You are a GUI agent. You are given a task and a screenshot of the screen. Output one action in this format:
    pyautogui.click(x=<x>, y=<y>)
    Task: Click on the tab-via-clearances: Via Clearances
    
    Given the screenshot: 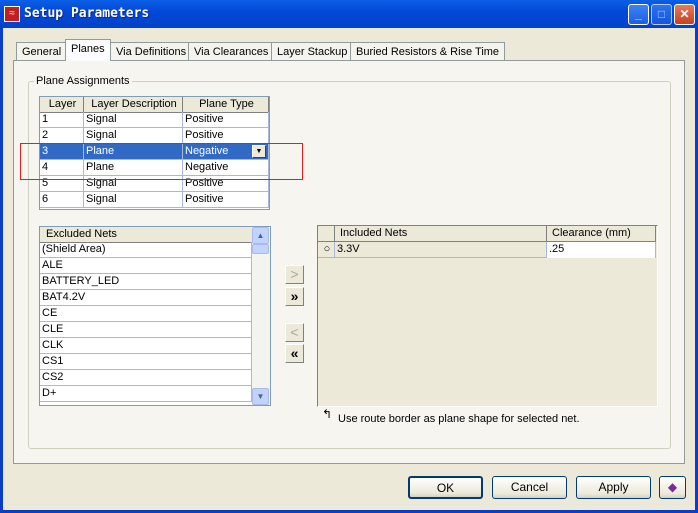 What is the action you would take?
    pyautogui.click(x=231, y=51)
    